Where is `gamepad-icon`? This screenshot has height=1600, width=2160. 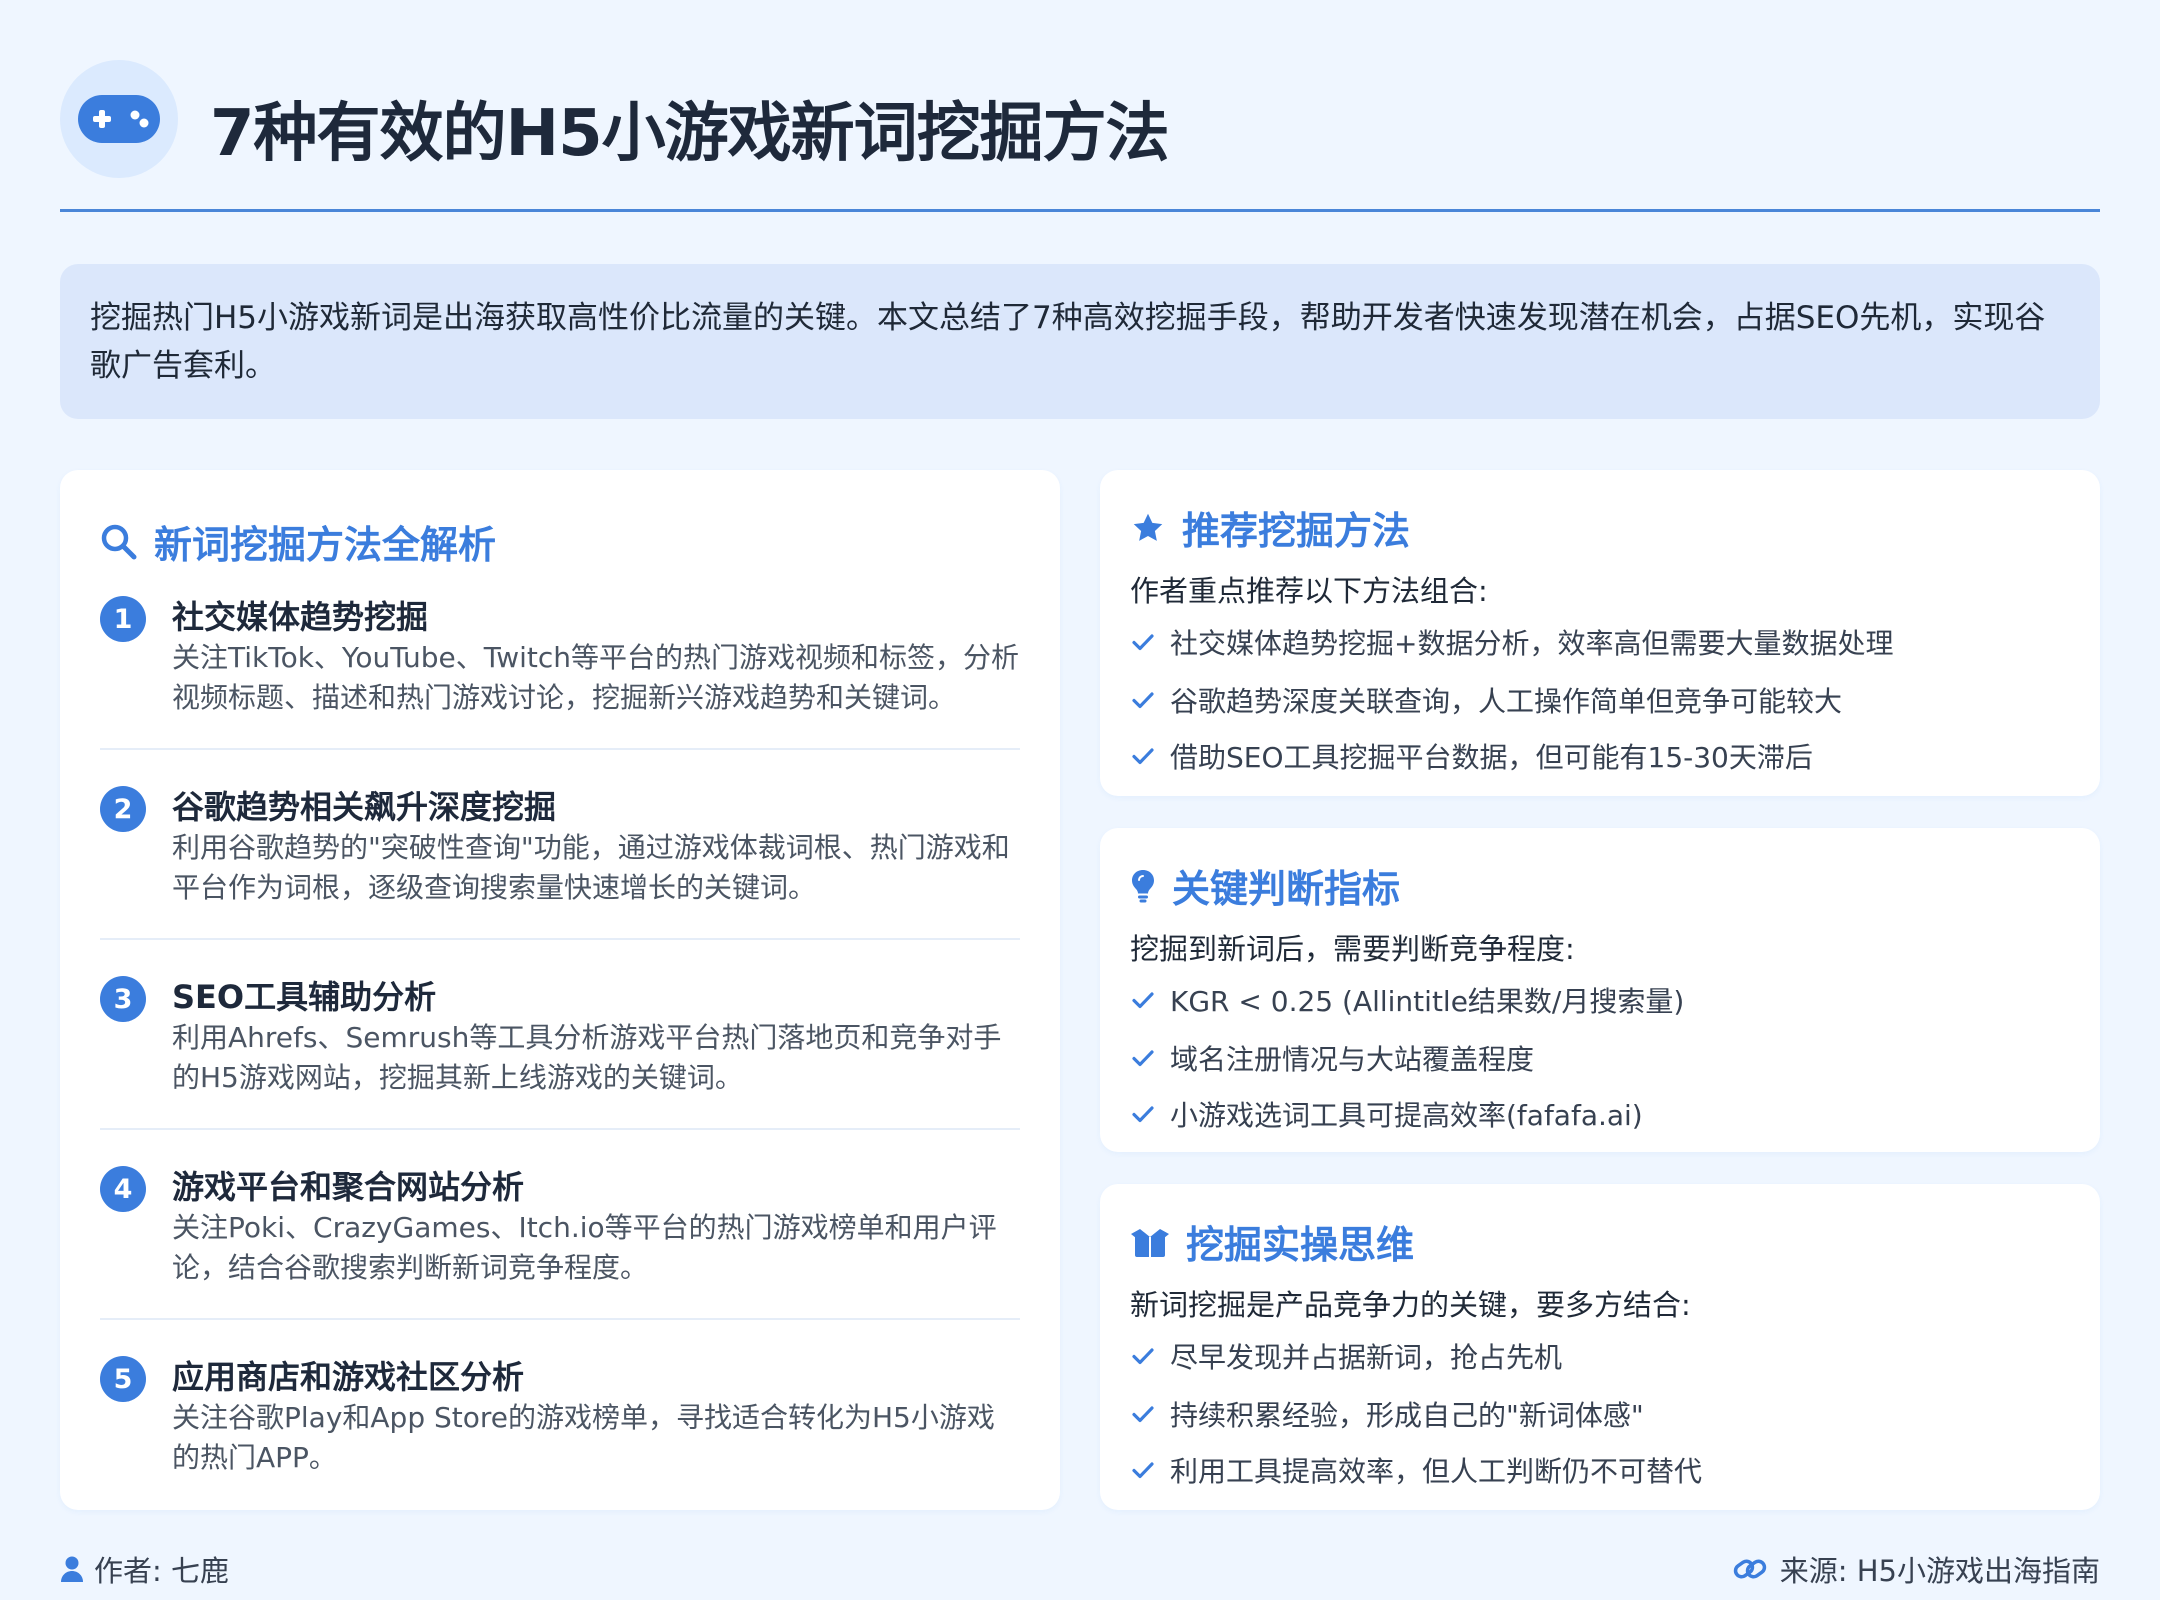
gamepad-icon is located at coordinates (119, 119).